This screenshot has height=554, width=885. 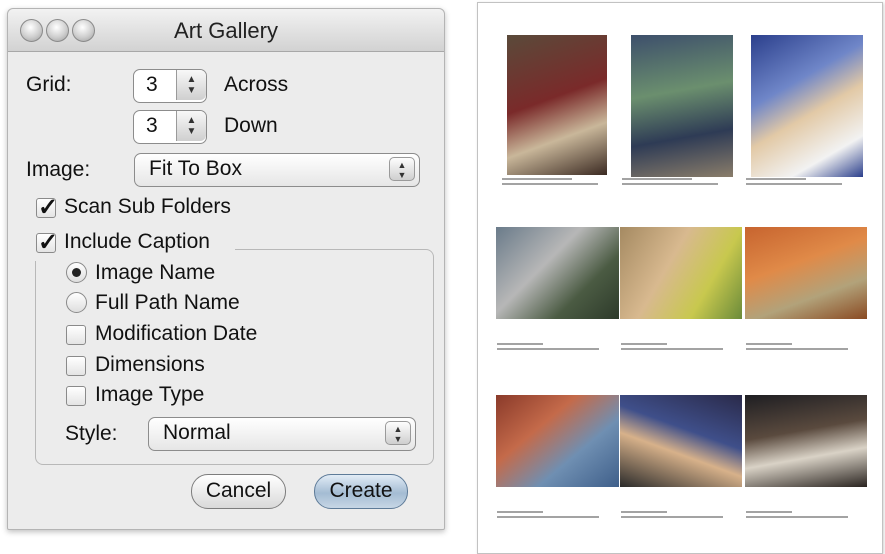 What do you see at coordinates (76, 335) in the screenshot?
I see `modification-date-checkbox` at bounding box center [76, 335].